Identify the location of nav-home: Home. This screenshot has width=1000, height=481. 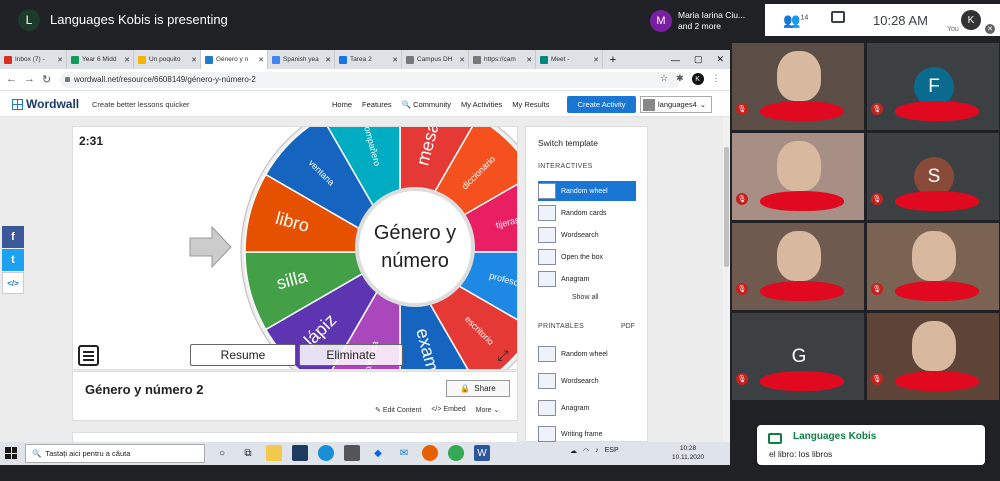
(342, 104).